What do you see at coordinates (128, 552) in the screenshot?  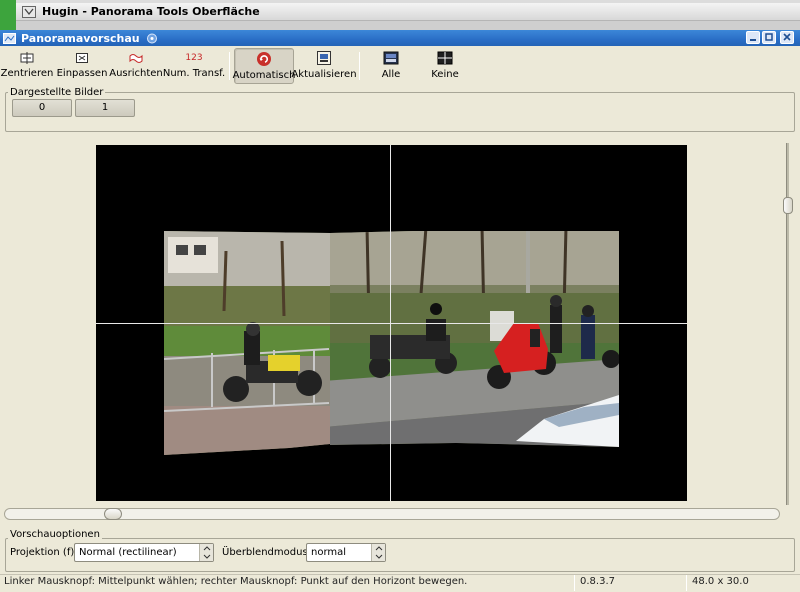 I see `projection-value: Normal (rectilinear)` at bounding box center [128, 552].